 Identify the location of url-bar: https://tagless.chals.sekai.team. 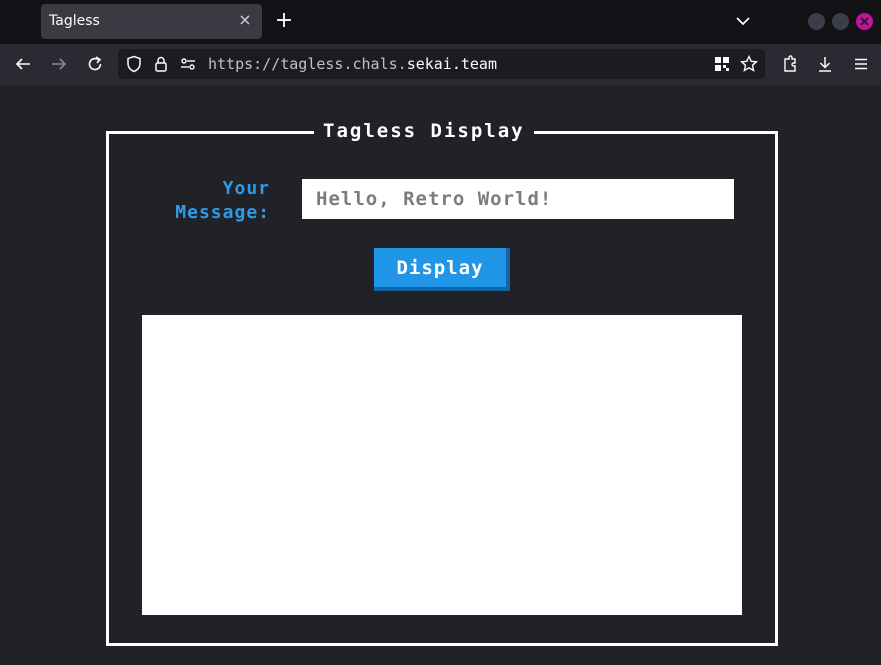
(441, 64).